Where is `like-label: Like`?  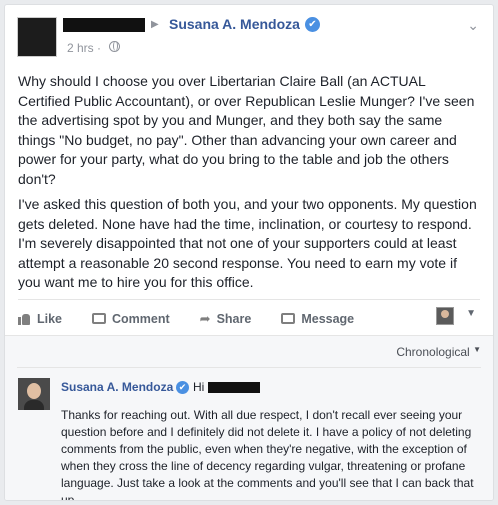
like-label: Like is located at coordinates (50, 318).